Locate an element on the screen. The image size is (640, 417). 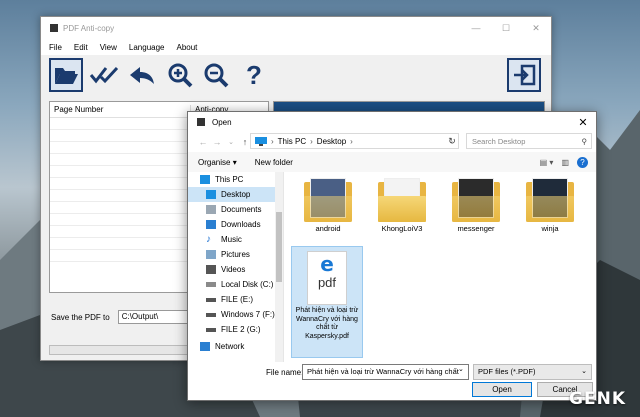
documents-icon is located at coordinates (211, 209).